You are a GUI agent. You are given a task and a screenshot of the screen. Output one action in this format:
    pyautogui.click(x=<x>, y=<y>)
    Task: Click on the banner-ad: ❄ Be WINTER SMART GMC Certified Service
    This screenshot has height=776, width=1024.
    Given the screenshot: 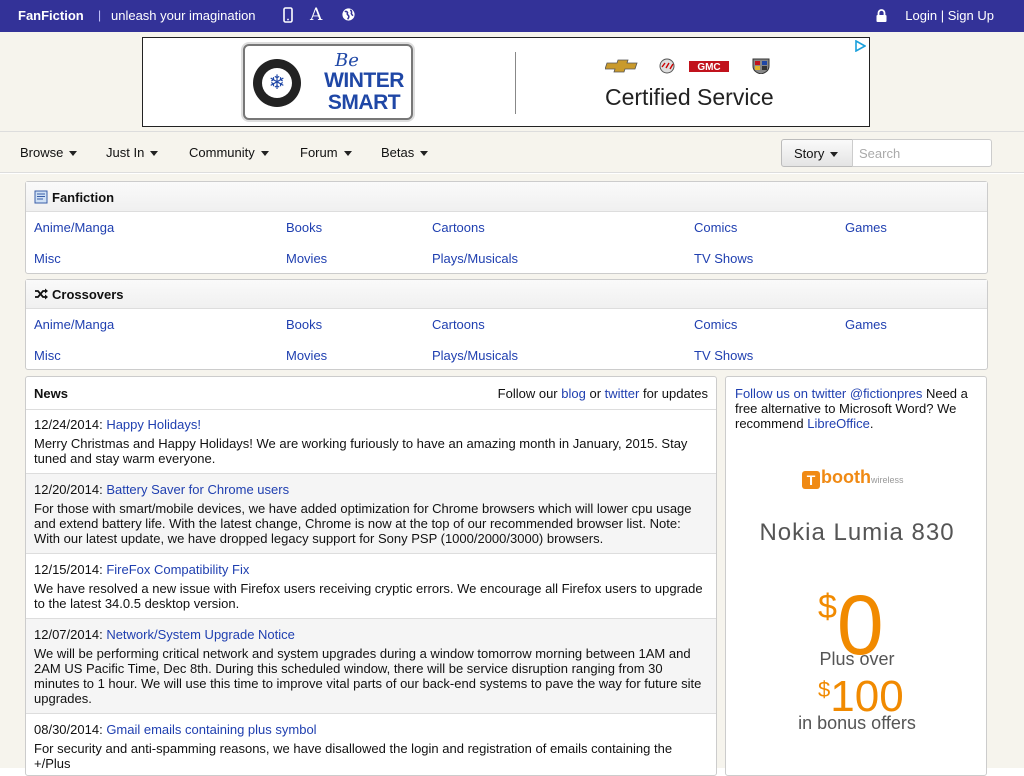 What is the action you would take?
    pyautogui.click(x=506, y=82)
    